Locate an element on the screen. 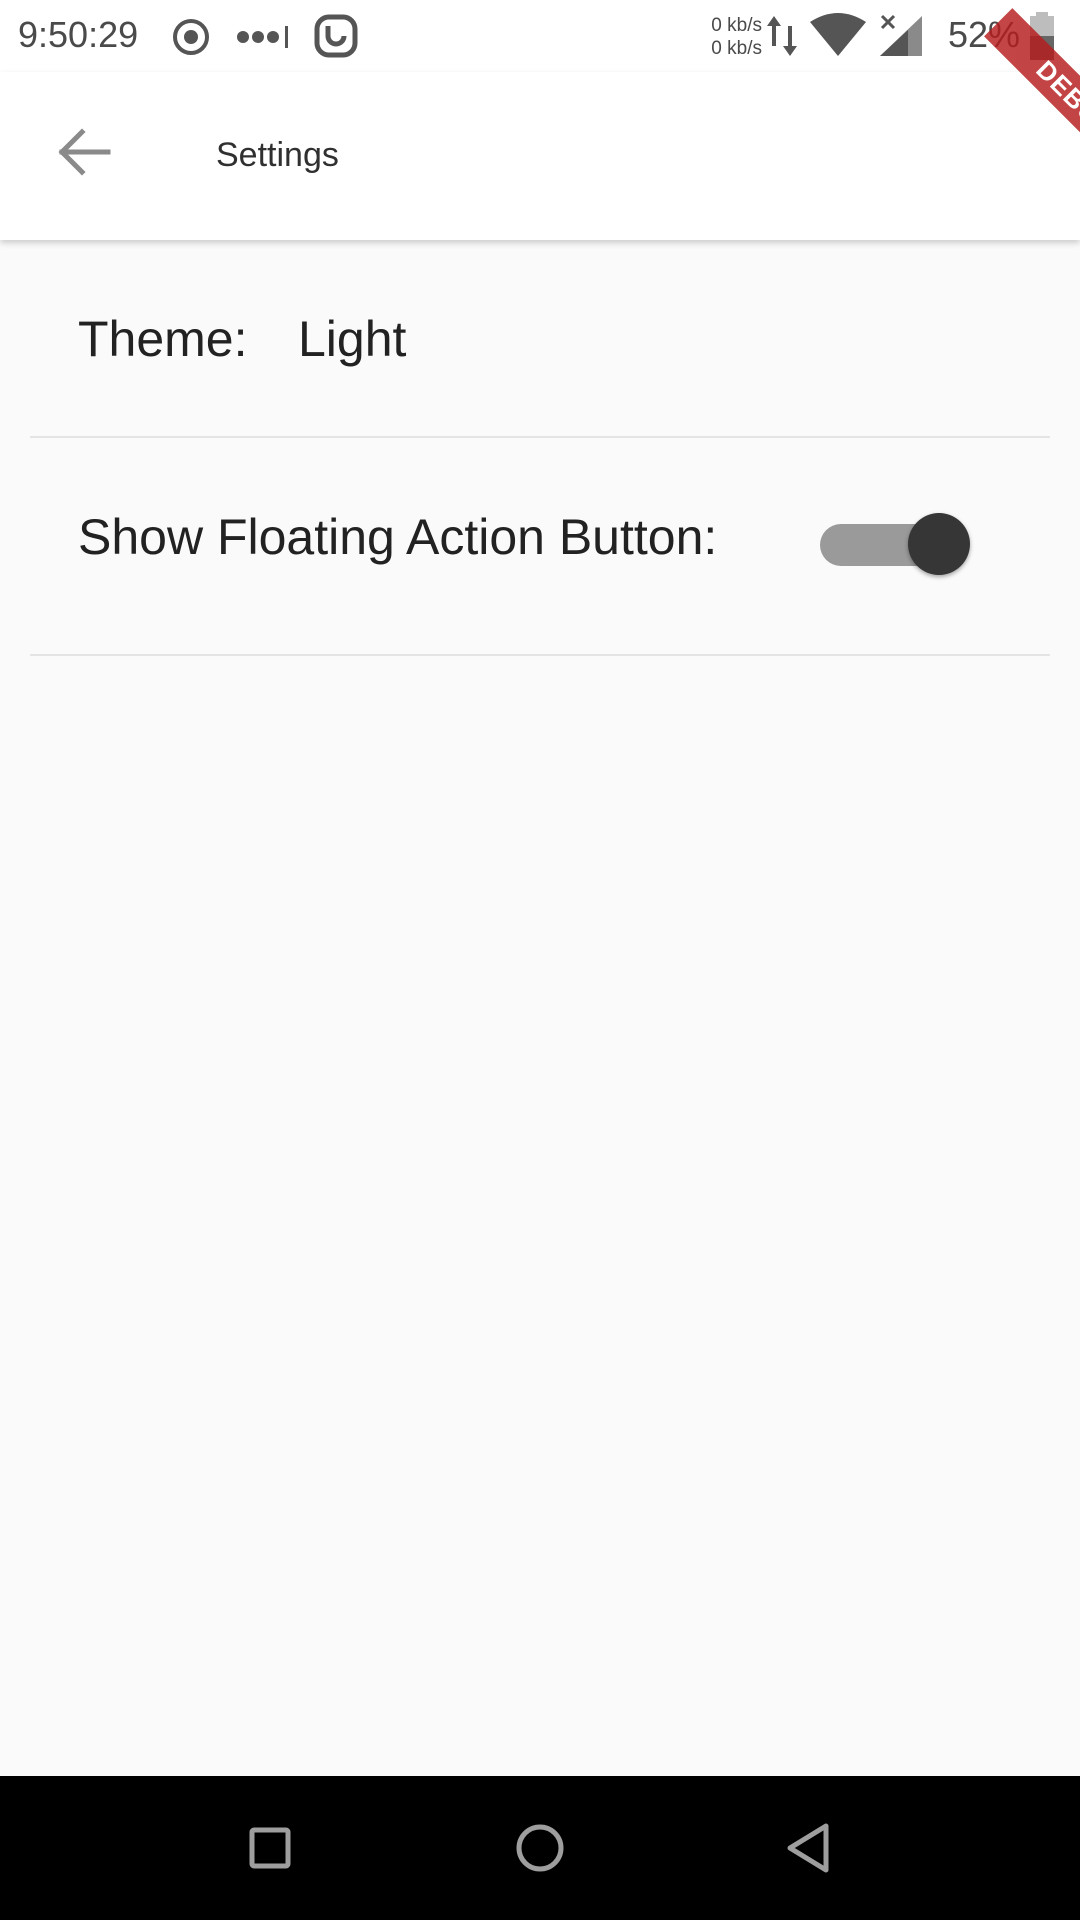 This screenshot has height=1920, width=1080. app-bar: Settings is located at coordinates (540, 156).